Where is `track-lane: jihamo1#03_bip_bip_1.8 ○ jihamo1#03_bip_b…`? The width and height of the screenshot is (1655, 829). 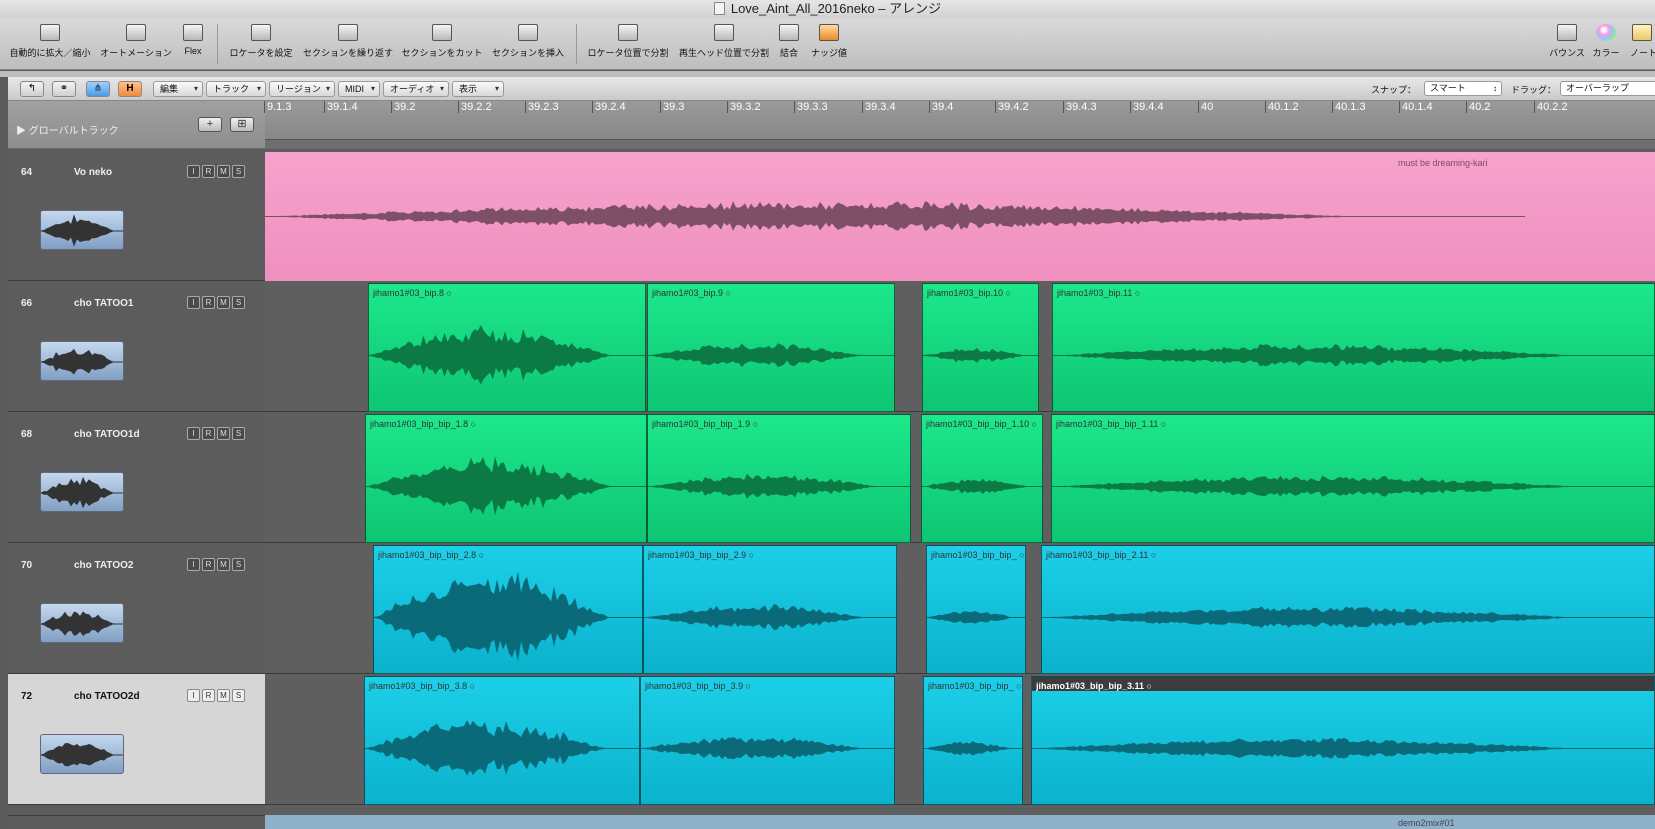
track-lane: jihamo1#03_bip_bip_1.8 ○ jihamo1#03_bip_b… is located at coordinates (960, 477).